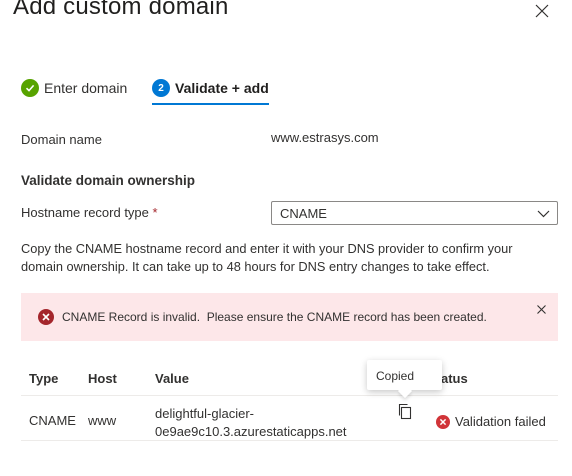  Describe the element at coordinates (251, 431) in the screenshot. I see `record-value-line2: 0e9ae9c10.3.azurestaticapps.net` at that location.